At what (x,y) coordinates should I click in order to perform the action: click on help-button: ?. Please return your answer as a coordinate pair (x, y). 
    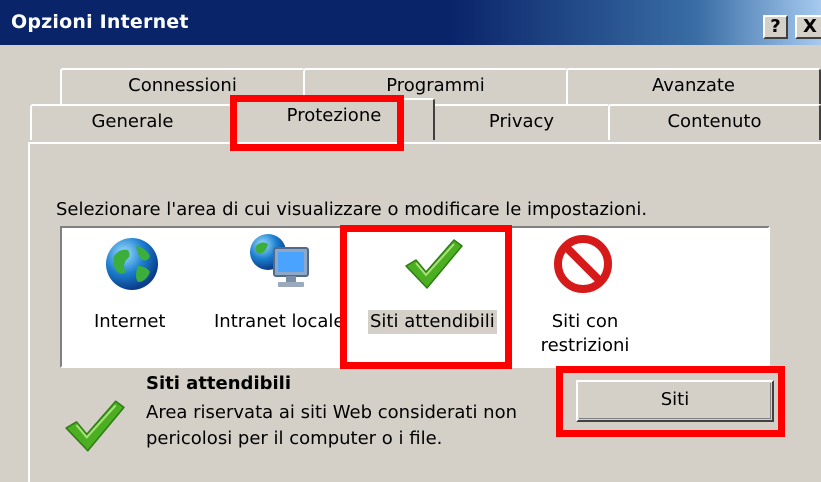
    Looking at the image, I should click on (775, 27).